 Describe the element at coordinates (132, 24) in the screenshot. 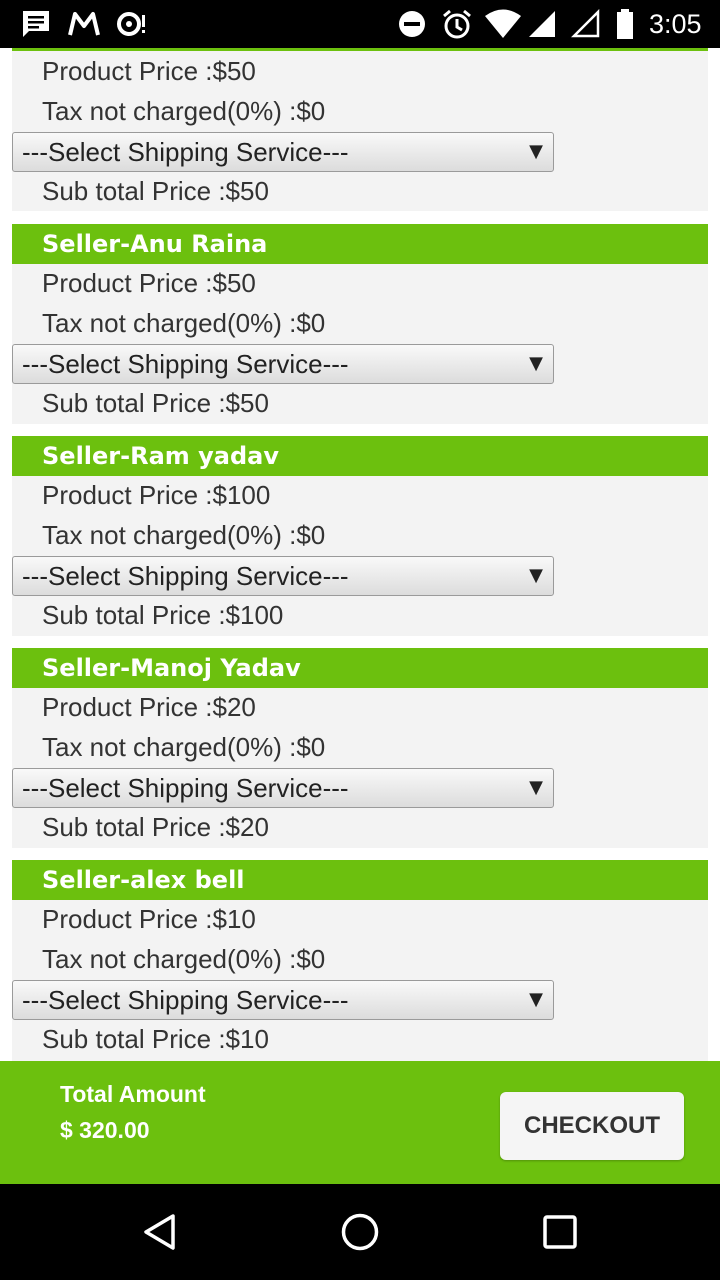

I see `voicemail-icon` at that location.